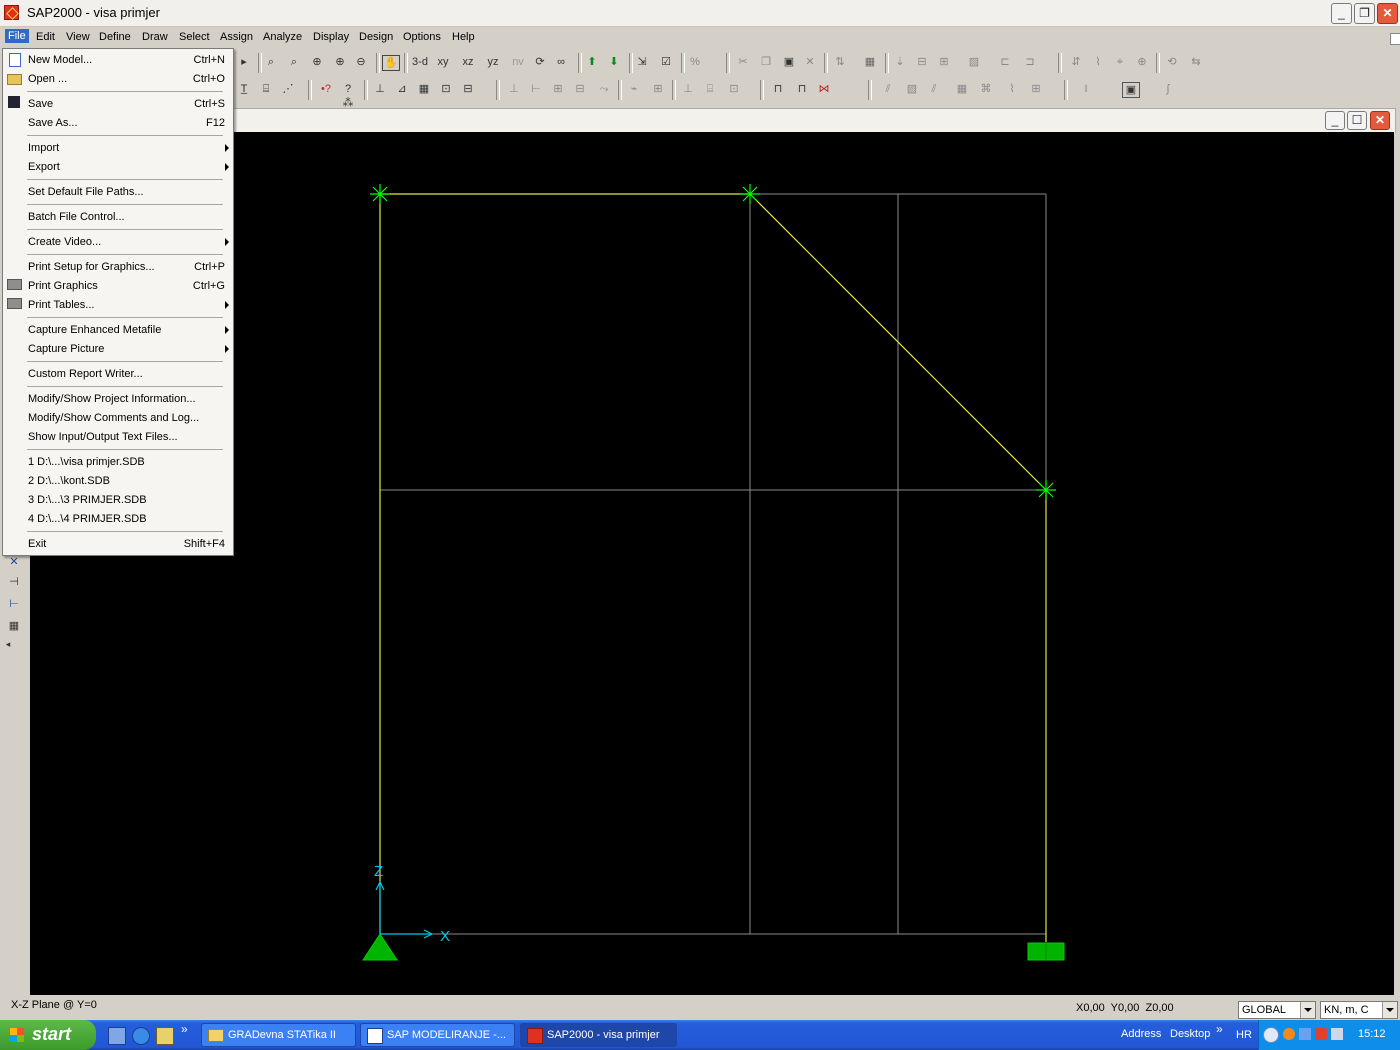 The image size is (1400, 1050). Describe the element at coordinates (14, 626) in the screenshot. I see `select-grid-icon: ▦` at that location.